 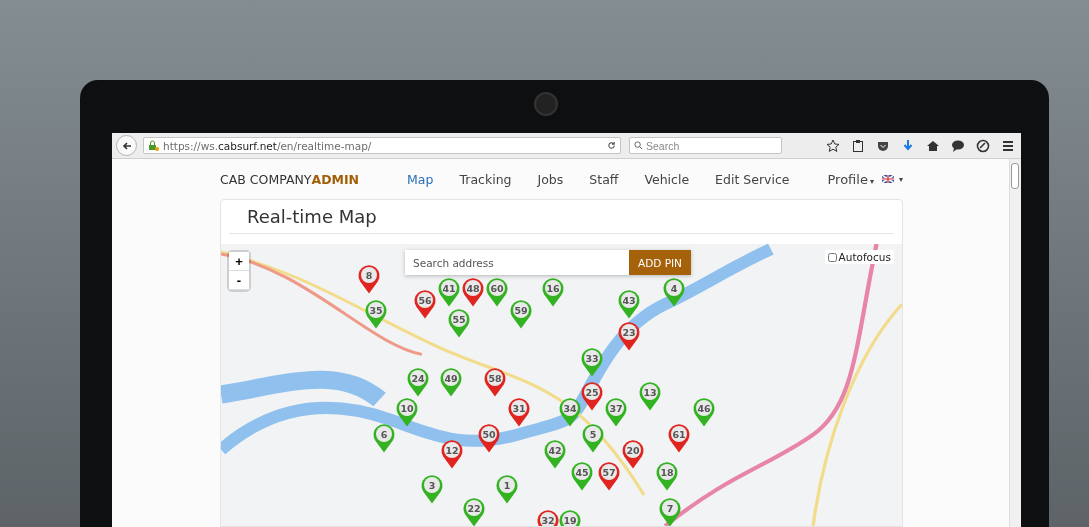 What do you see at coordinates (932, 145) in the screenshot?
I see `home-icon` at bounding box center [932, 145].